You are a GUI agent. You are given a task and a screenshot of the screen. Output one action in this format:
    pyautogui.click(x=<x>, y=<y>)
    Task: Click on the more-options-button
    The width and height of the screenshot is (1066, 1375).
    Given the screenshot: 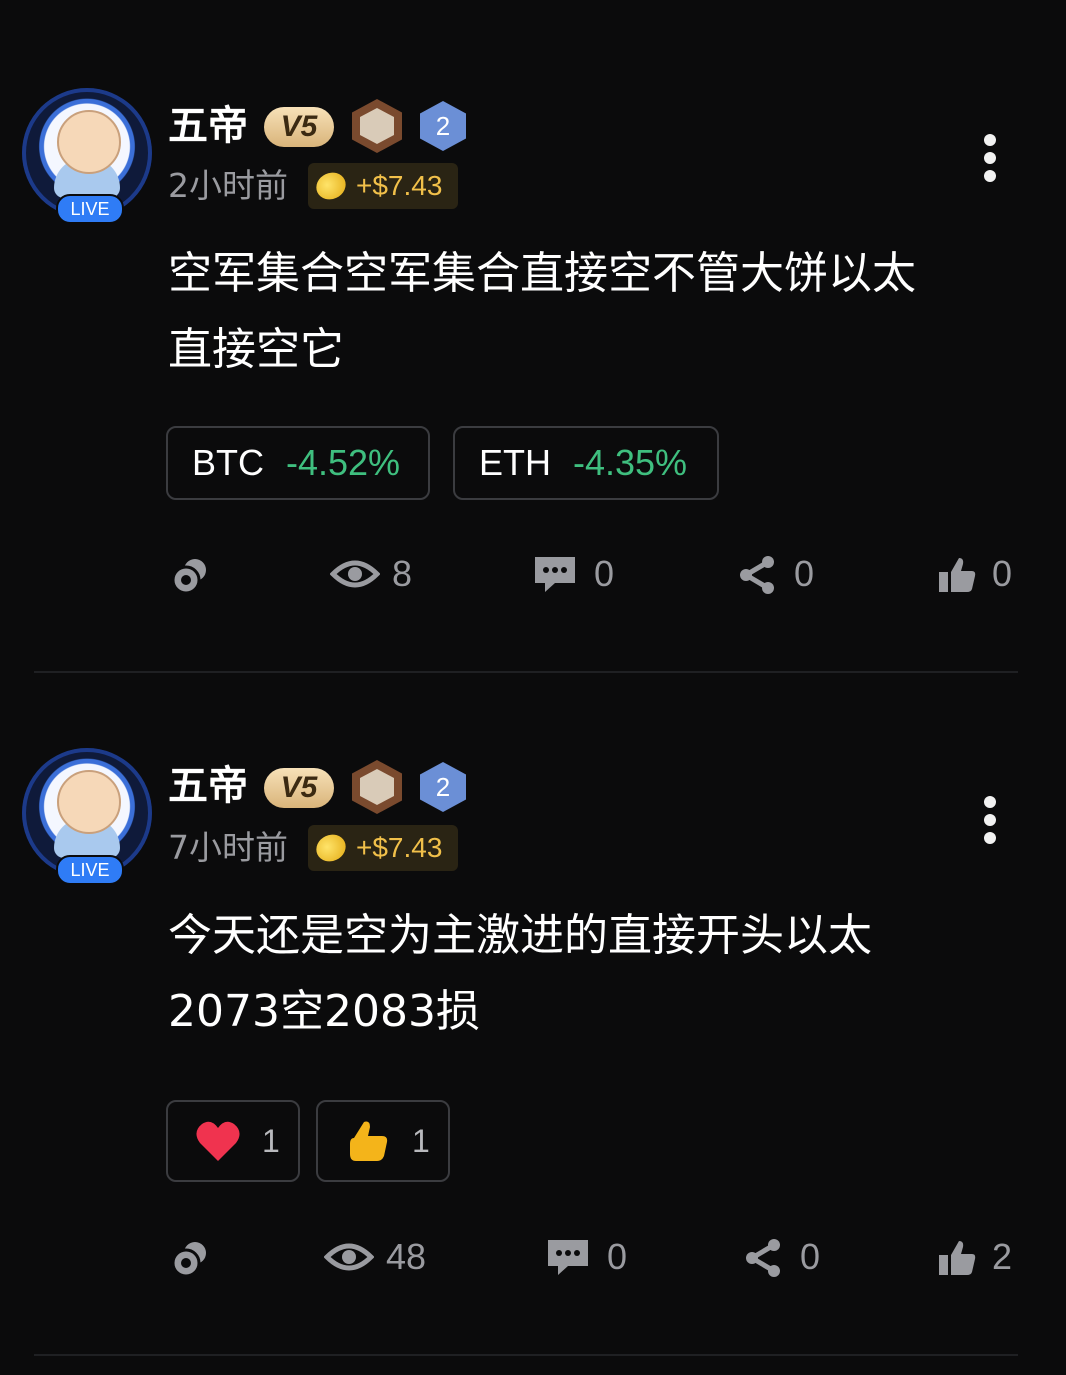 What is the action you would take?
    pyautogui.click(x=990, y=823)
    